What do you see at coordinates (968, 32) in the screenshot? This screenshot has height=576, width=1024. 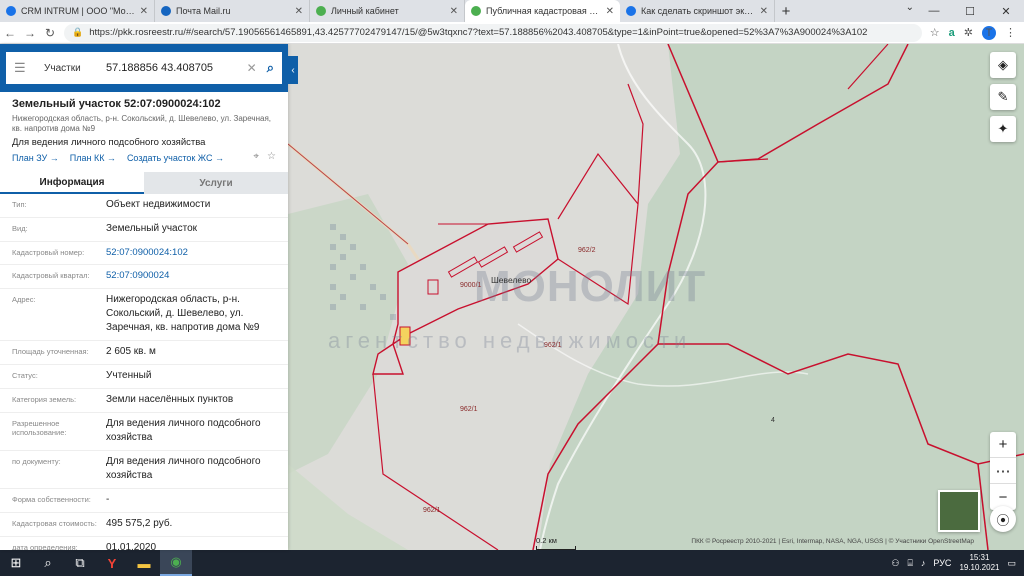 I see `extensions-puzzle-icon: ✲` at bounding box center [968, 32].